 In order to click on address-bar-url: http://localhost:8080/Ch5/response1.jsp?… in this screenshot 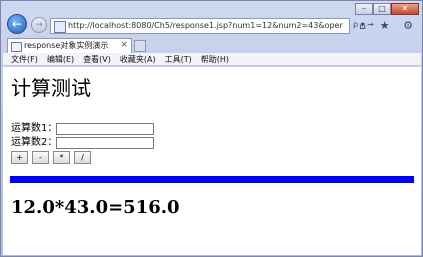, I will do `click(205, 25)`.